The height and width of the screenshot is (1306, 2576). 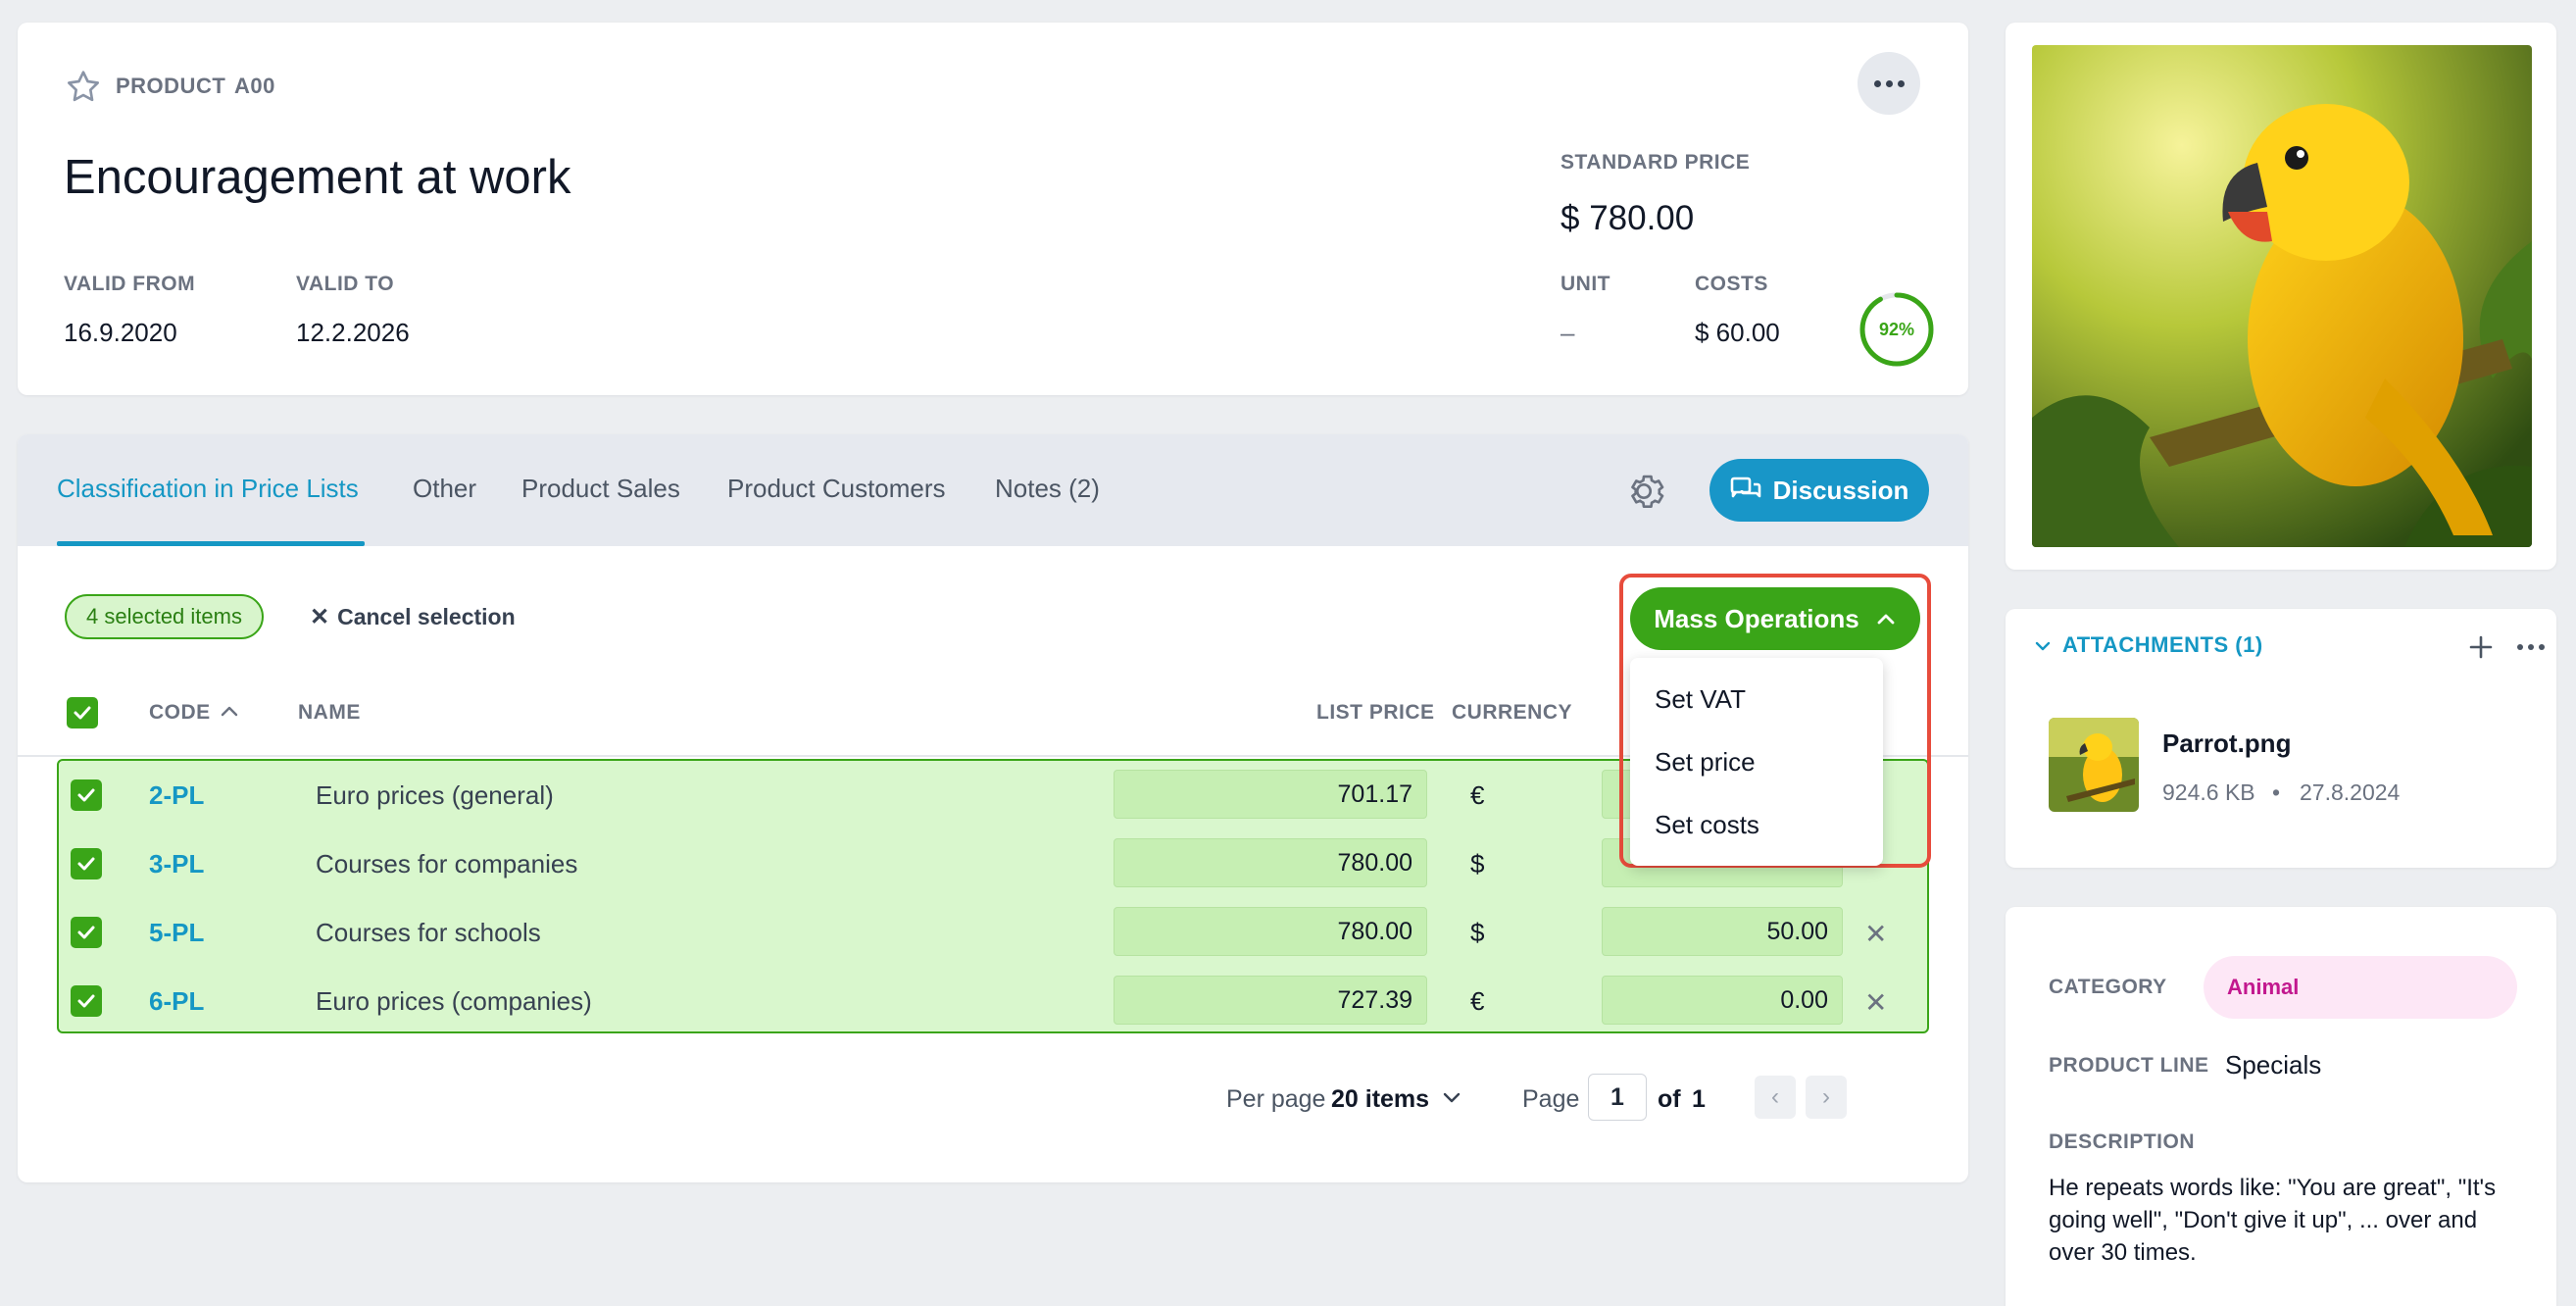 I want to click on valid-to-label: VALID TO, so click(x=345, y=284).